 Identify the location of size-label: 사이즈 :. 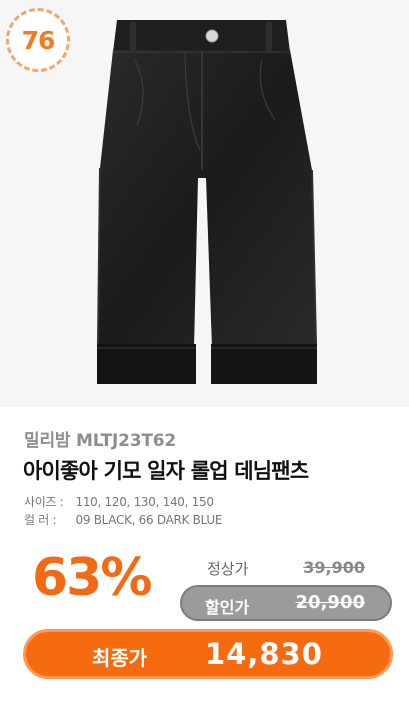
(44, 502).